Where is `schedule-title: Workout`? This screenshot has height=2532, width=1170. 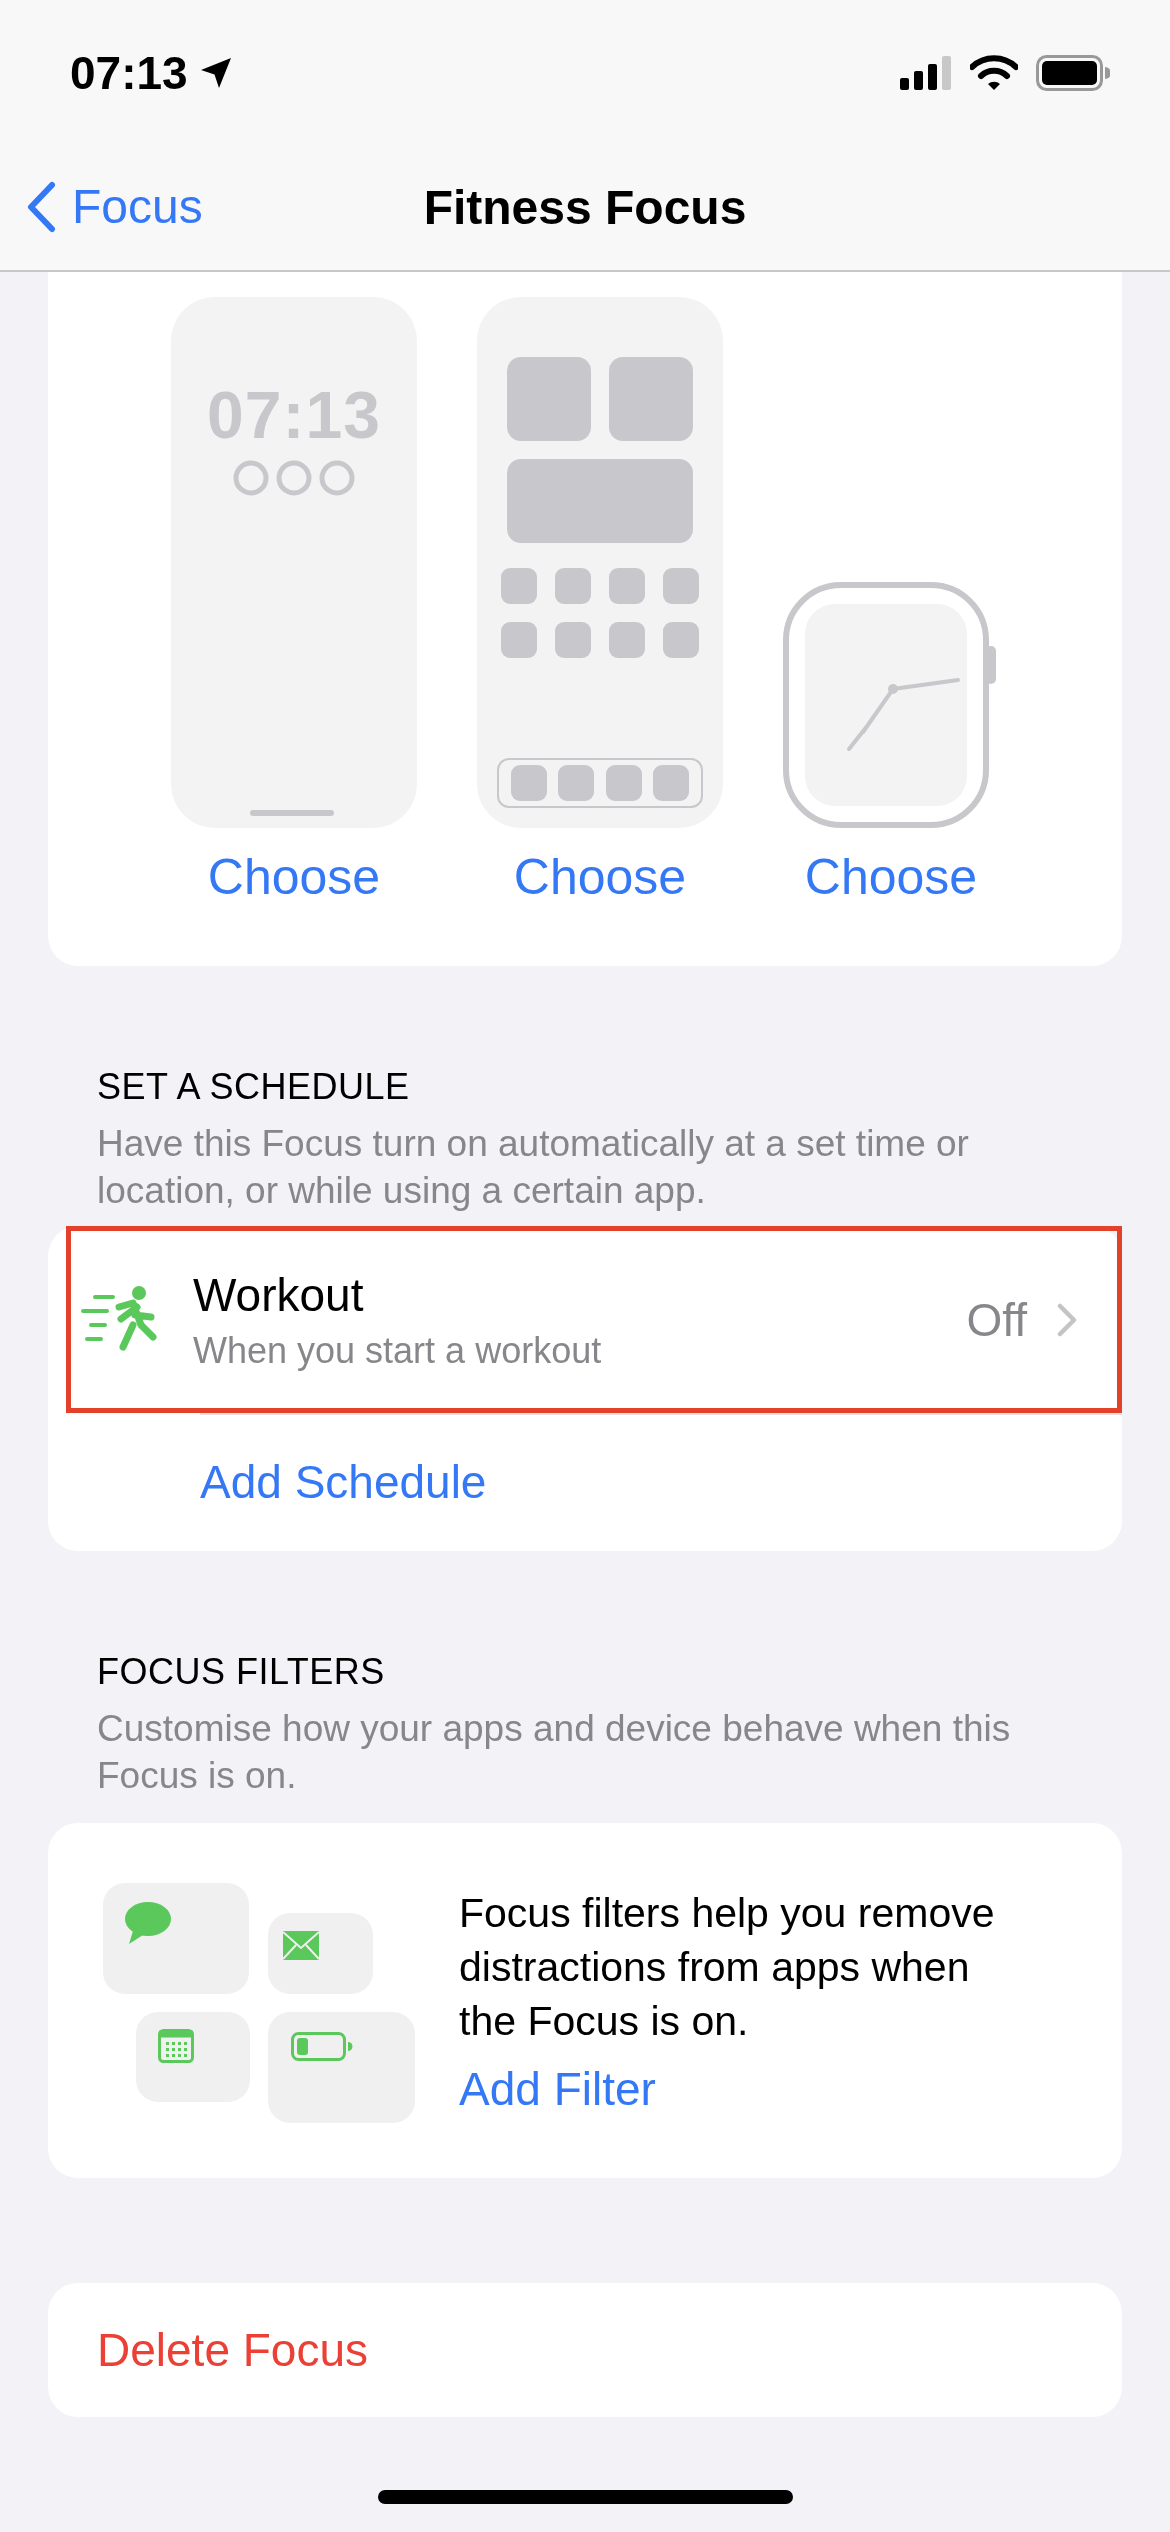 schedule-title: Workout is located at coordinates (279, 1294).